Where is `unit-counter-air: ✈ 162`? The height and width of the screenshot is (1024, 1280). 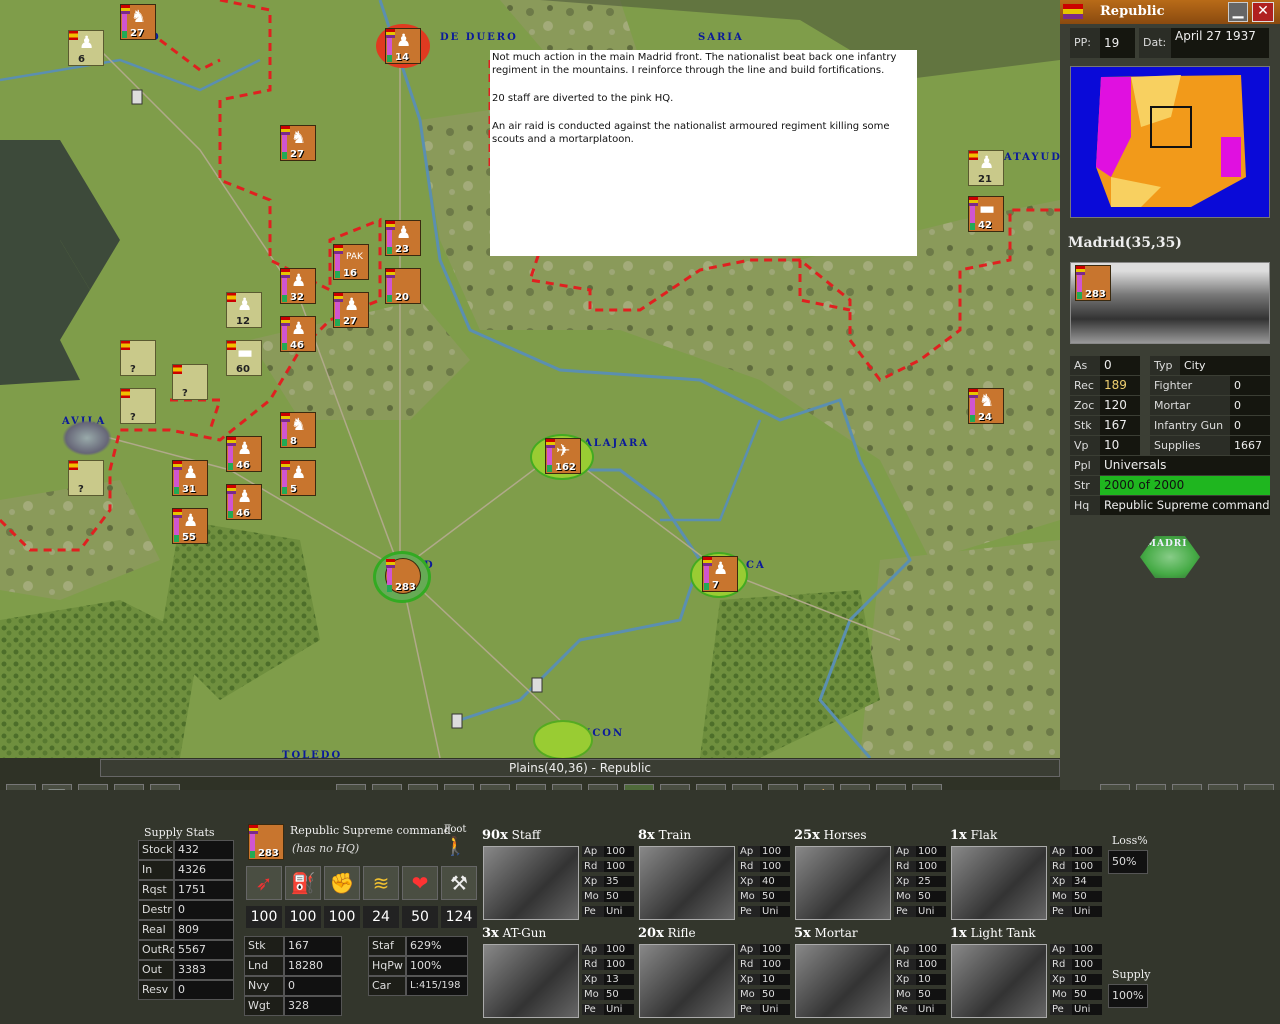
unit-counter-air: ✈ 162 is located at coordinates (563, 456).